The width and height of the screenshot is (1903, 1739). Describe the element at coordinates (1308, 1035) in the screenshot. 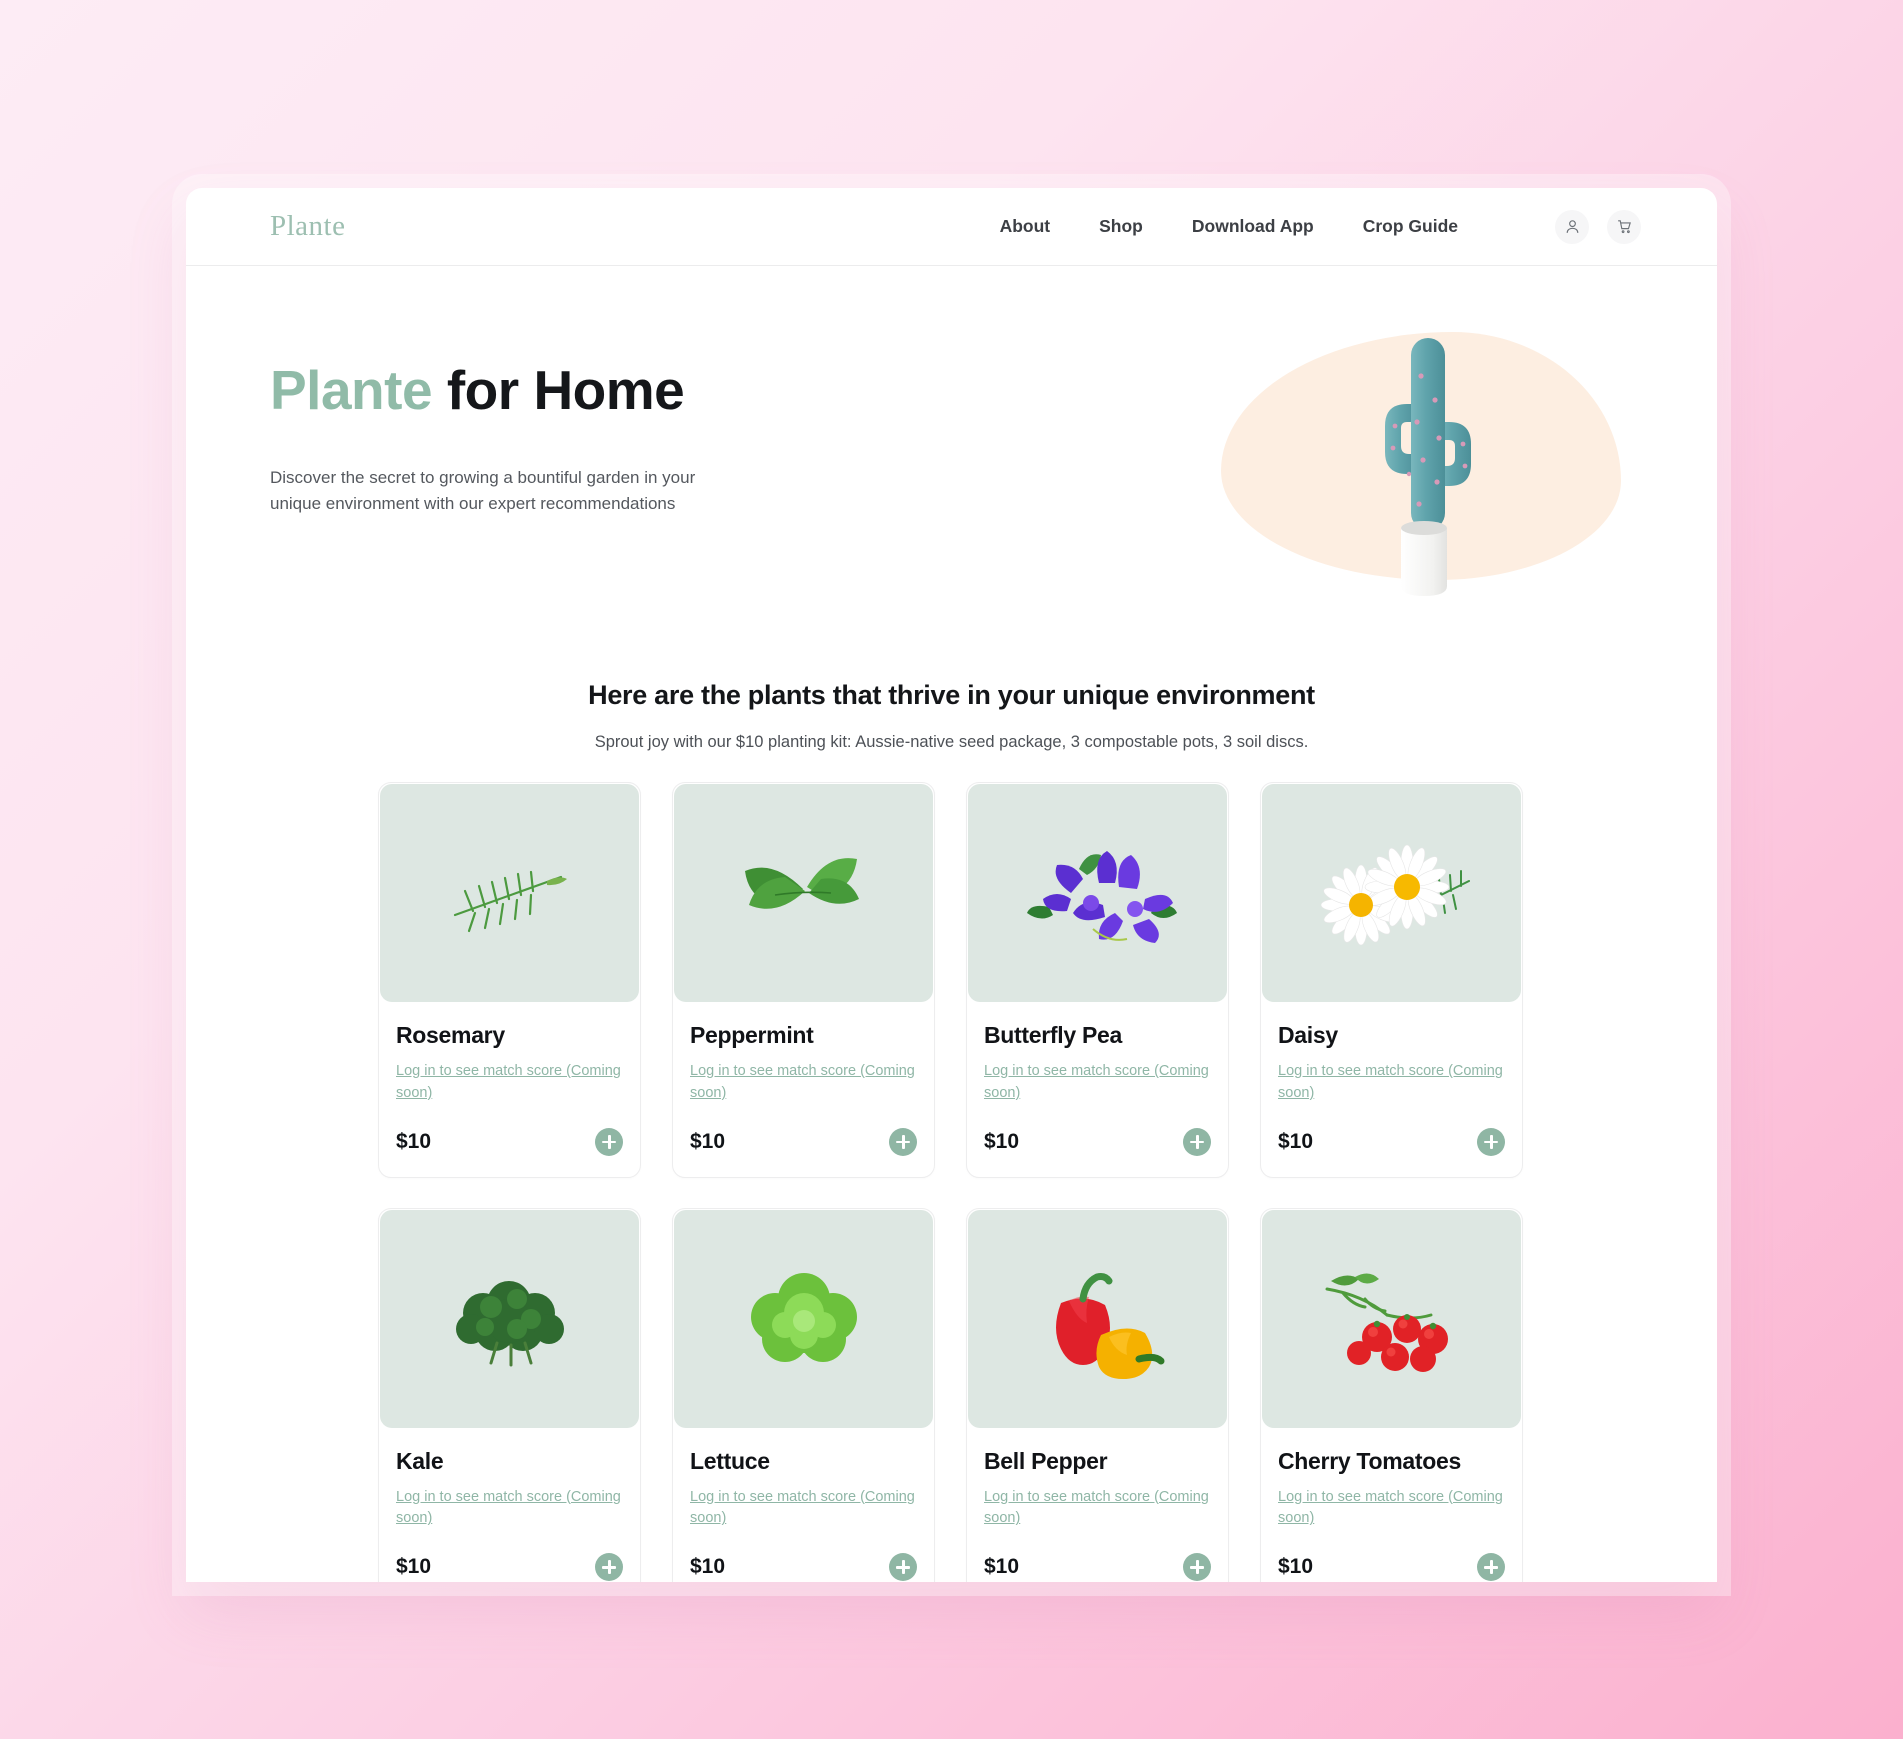

I see `product-name: Daisy` at that location.